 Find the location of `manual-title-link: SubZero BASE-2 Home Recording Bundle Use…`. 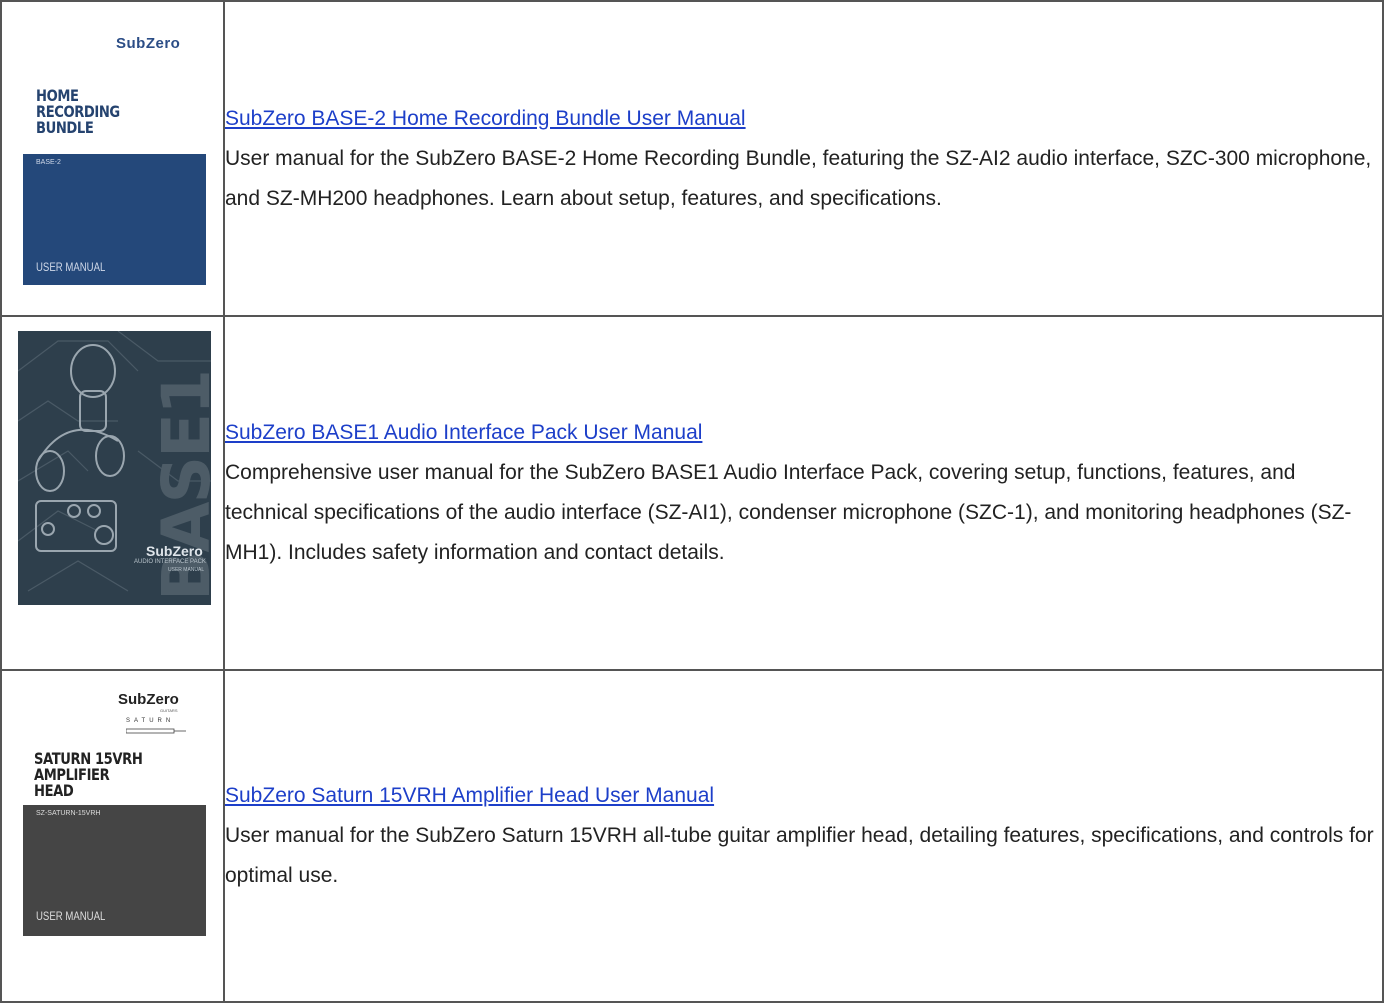

manual-title-link: SubZero BASE-2 Home Recording Bundle Use… is located at coordinates (485, 118).